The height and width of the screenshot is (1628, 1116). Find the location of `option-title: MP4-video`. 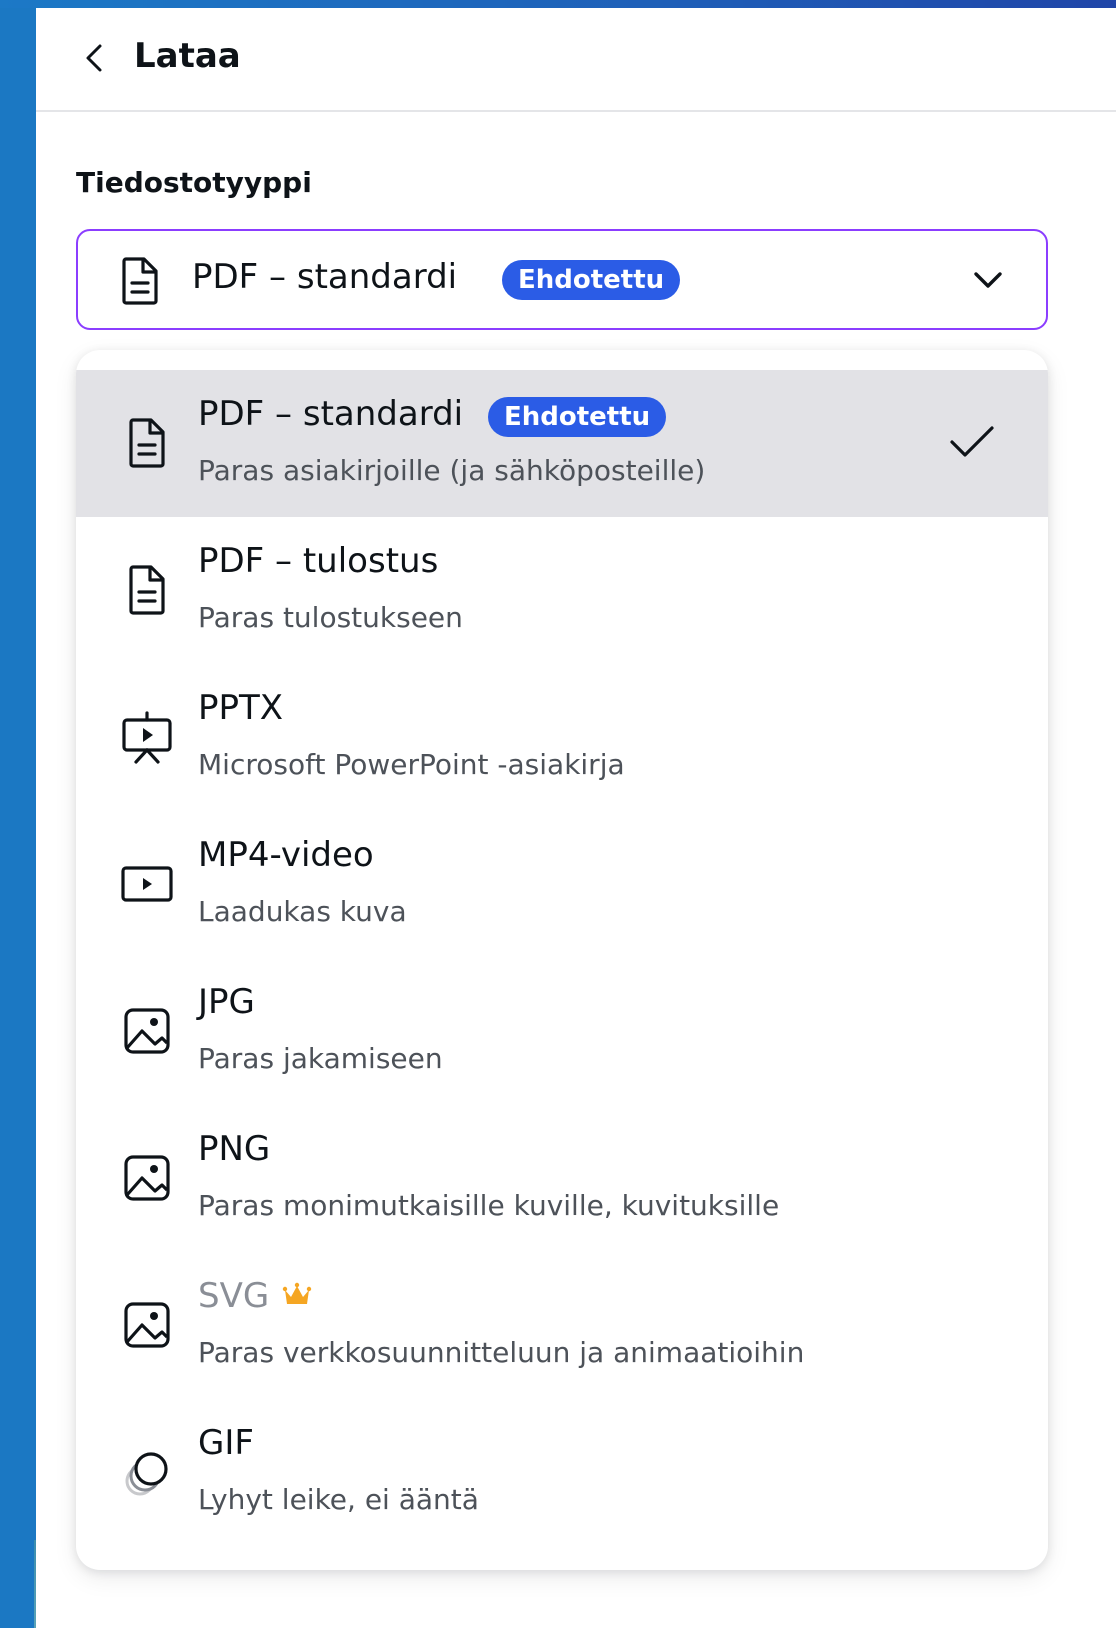

option-title: MP4-video is located at coordinates (286, 855).